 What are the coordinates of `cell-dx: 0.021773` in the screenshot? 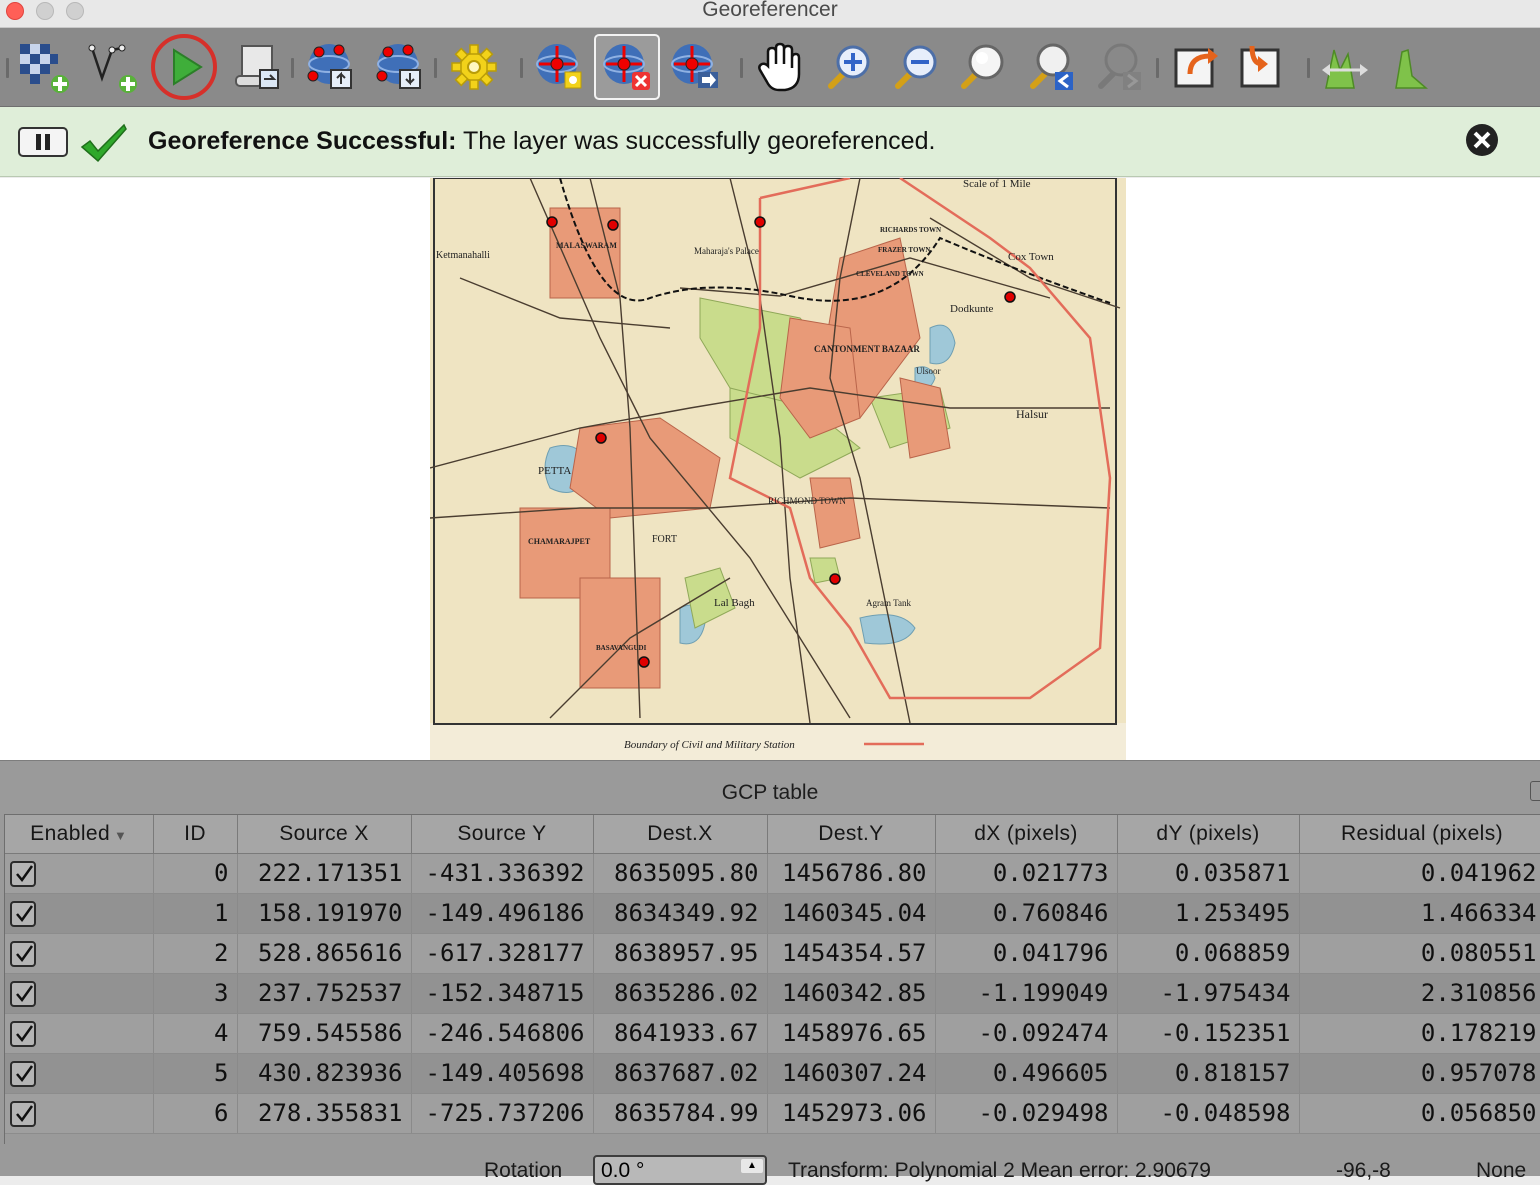 It's located at (1026, 873).